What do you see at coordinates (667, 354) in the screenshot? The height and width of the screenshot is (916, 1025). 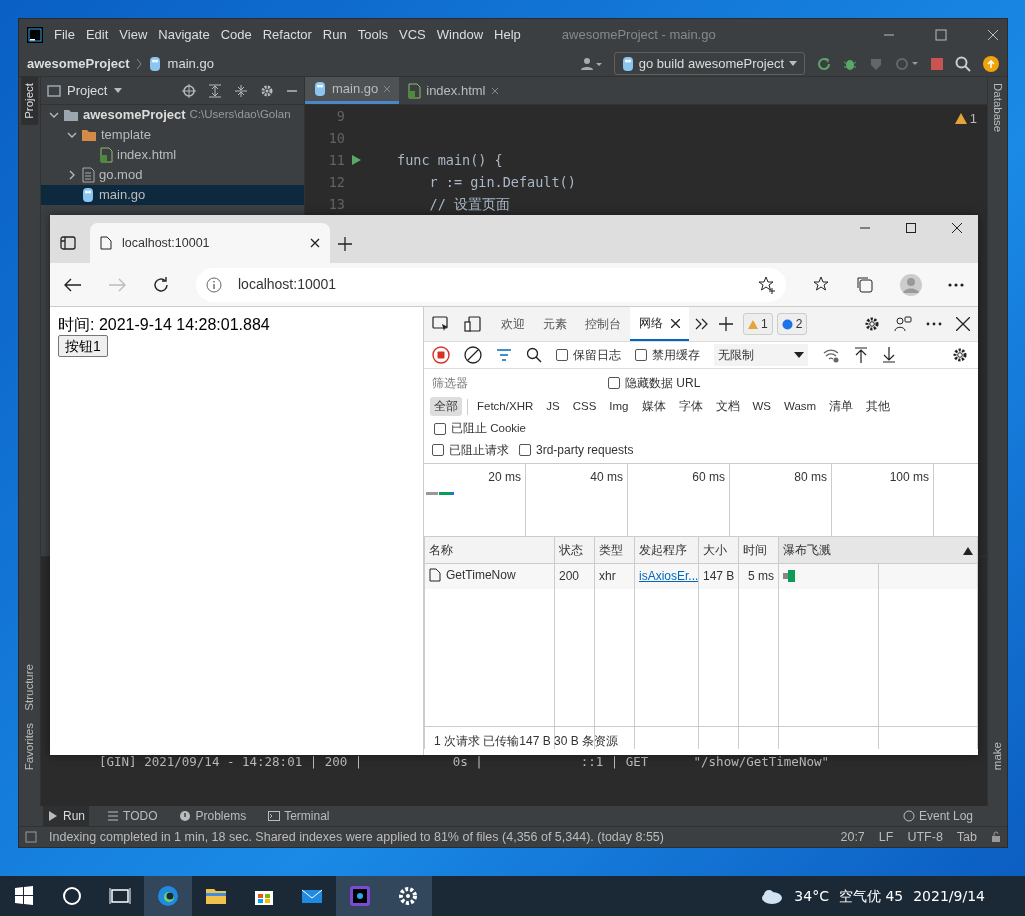 I see `checkbox: 禁用缓存` at bounding box center [667, 354].